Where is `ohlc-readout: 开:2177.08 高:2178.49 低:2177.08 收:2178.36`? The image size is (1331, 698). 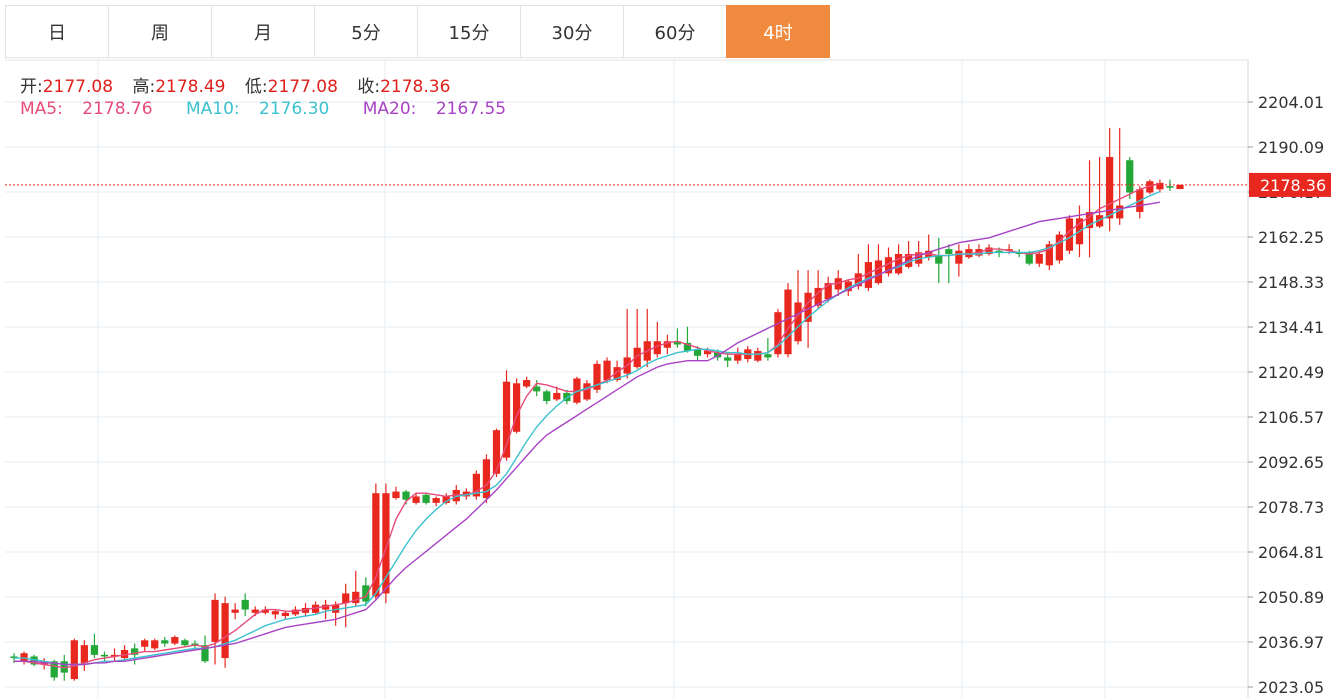
ohlc-readout: 开:2177.08 高:2178.49 低:2177.08 收:2178.36 is located at coordinates (242, 84).